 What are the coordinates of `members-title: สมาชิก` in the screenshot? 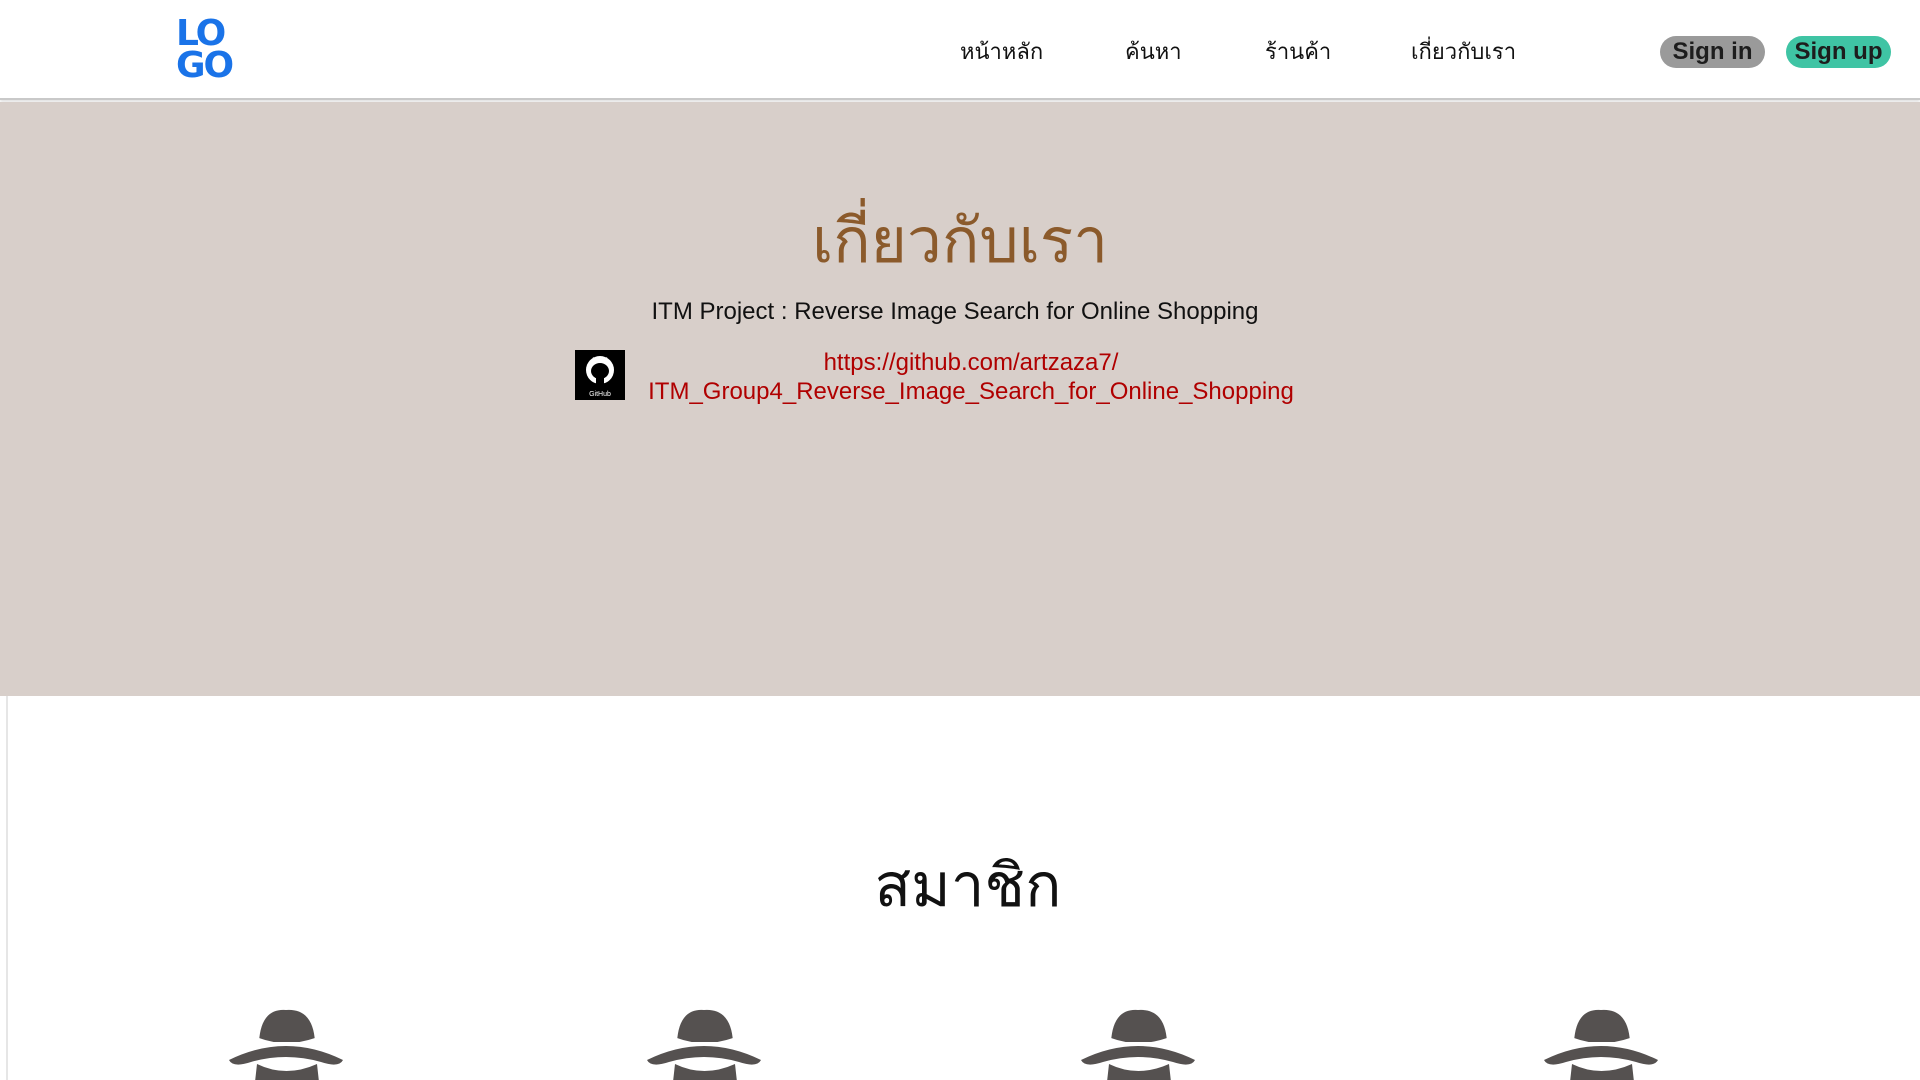 It's located at (968, 886).